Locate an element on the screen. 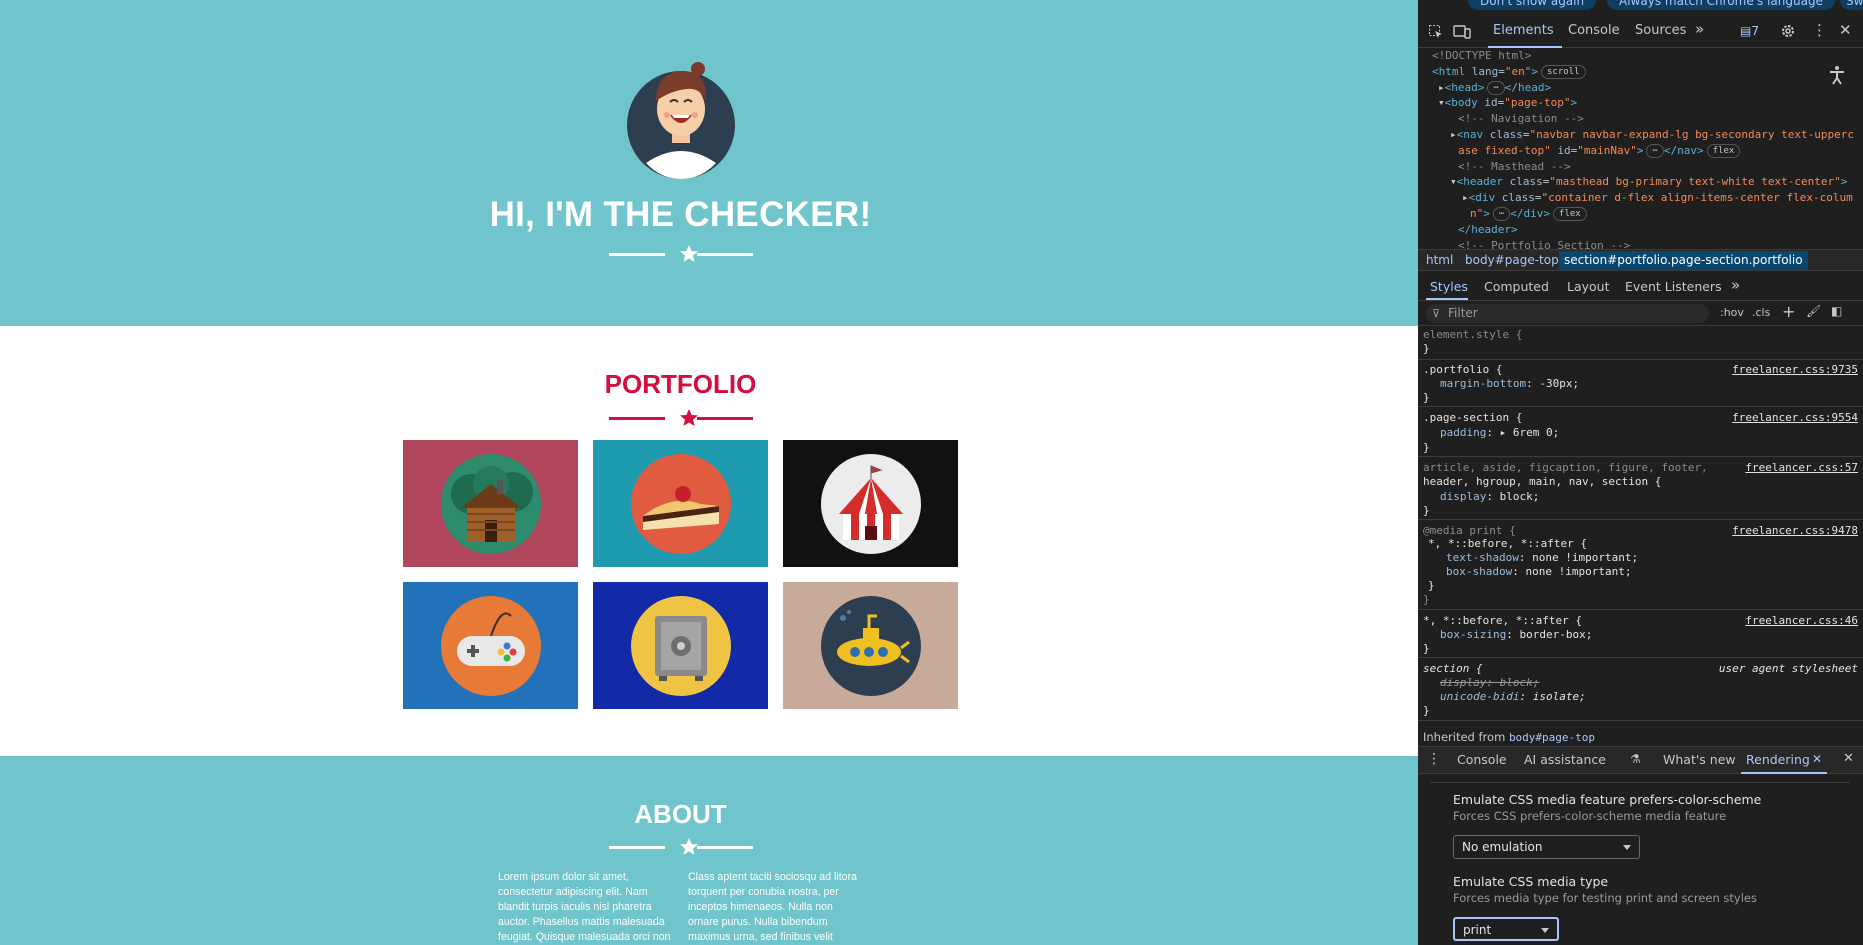 This screenshot has height=945, width=1863. overridden-declaration: display: block; is located at coordinates (1489, 683).